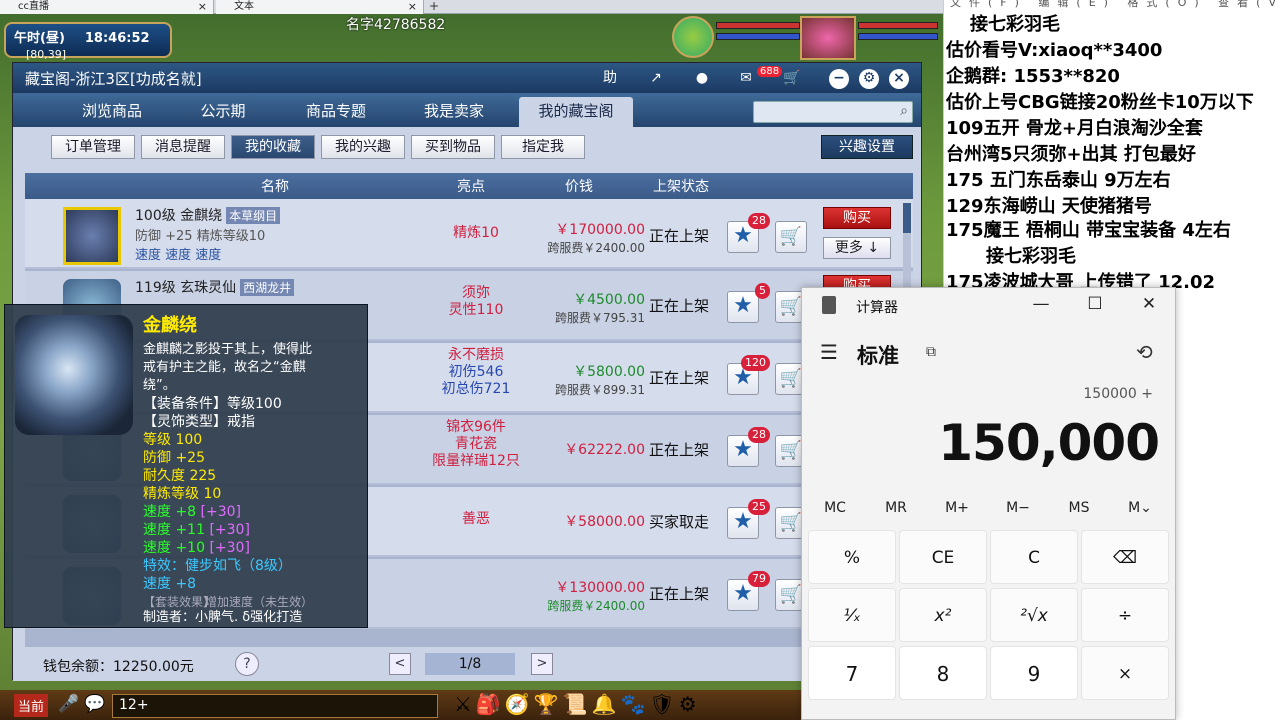  What do you see at coordinates (1112, 5) in the screenshot?
I see `notepad-menu: 文件(F) 编辑(E) 格式(O) 查看(V) 帮助(H)` at bounding box center [1112, 5].